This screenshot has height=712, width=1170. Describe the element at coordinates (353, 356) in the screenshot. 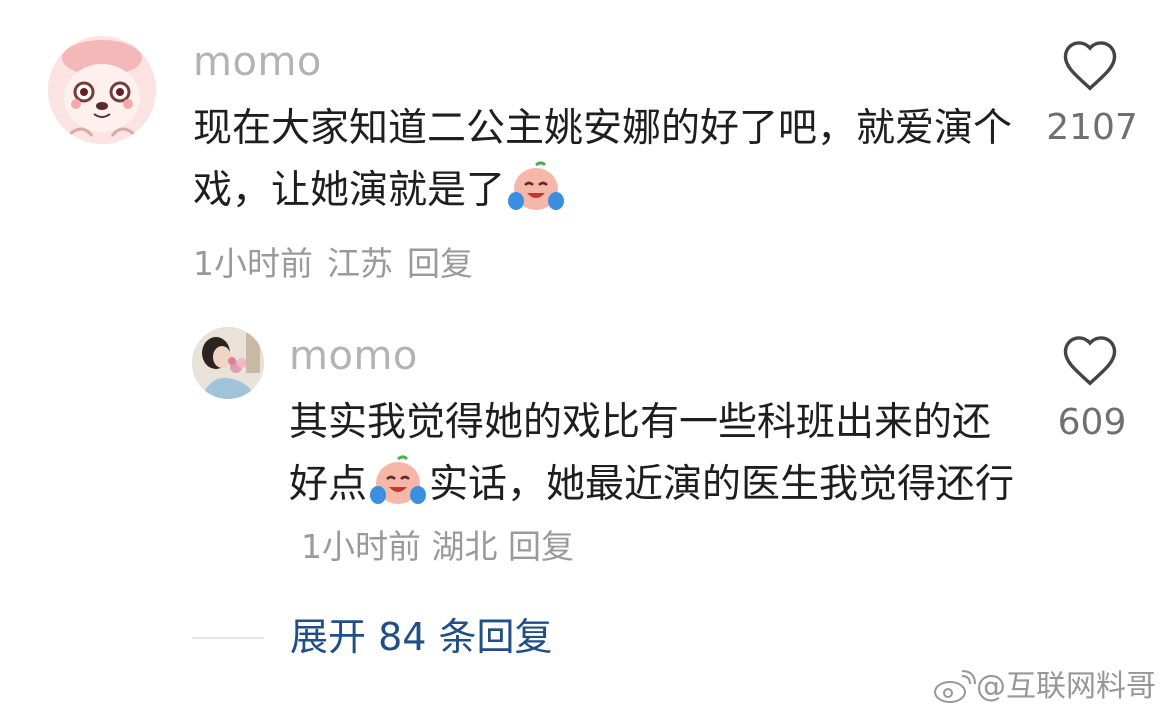

I see `reply-username: momo` at that location.